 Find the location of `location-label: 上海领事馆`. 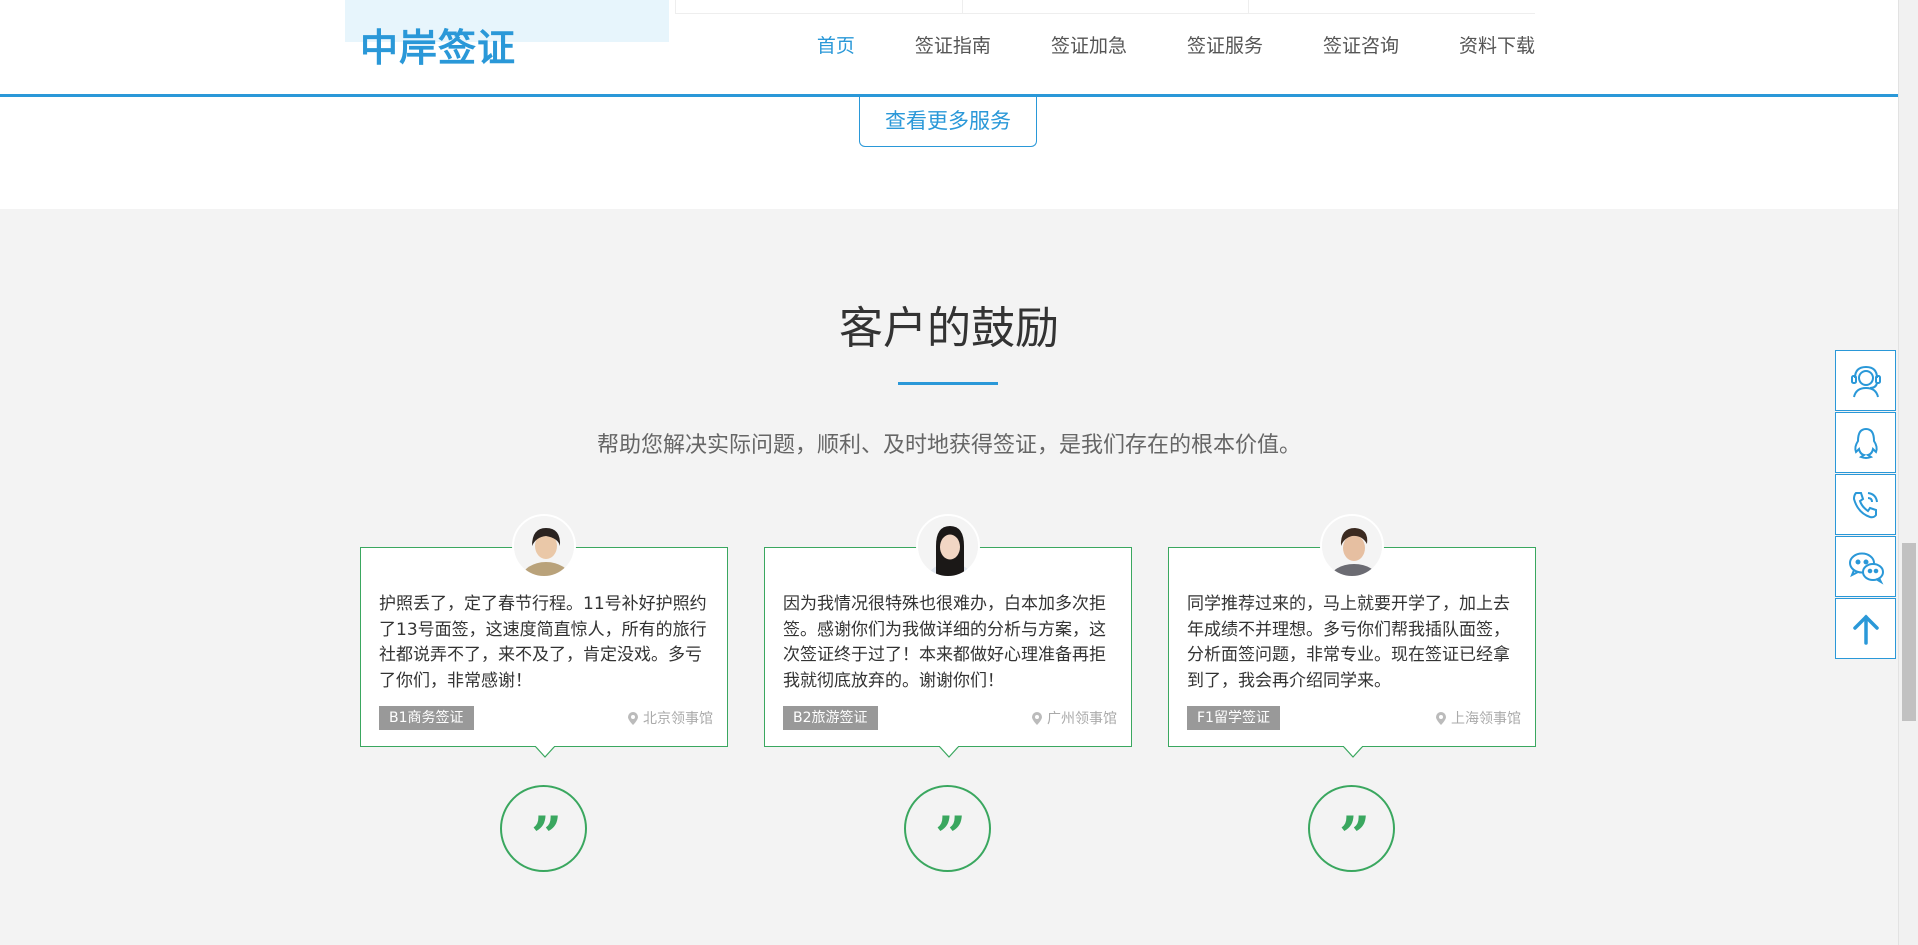

location-label: 上海领事馆 is located at coordinates (1486, 719).